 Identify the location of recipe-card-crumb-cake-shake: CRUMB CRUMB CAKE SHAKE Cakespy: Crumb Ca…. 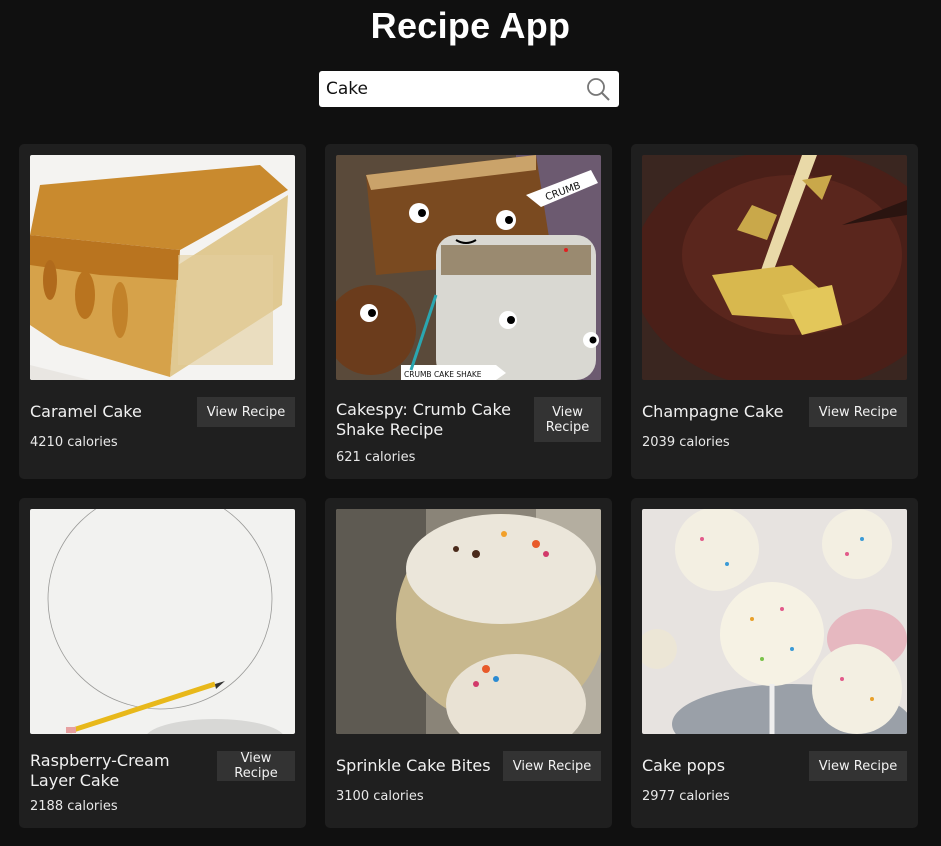
(468, 311).